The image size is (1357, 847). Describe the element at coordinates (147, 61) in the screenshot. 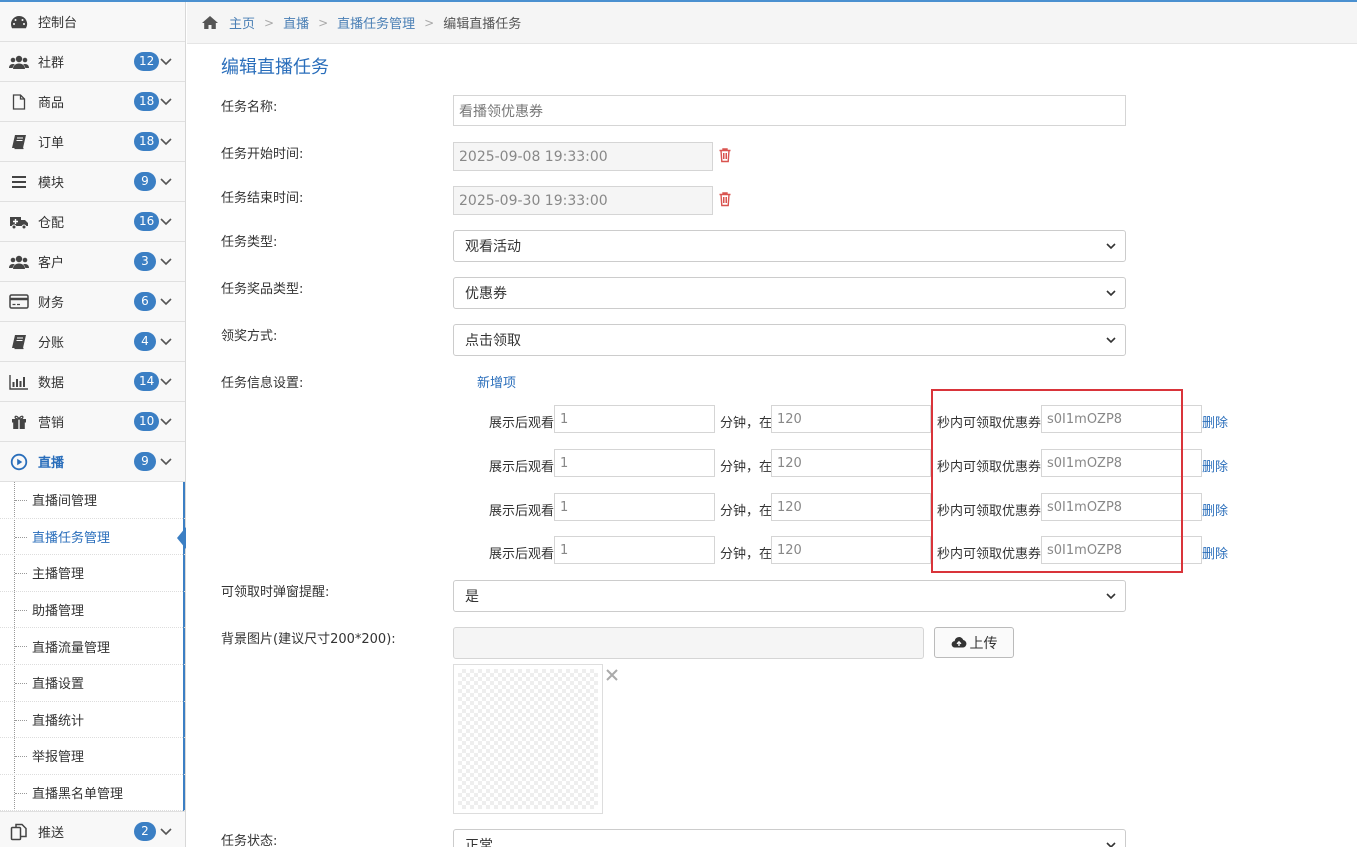

I see `count-badge: 12` at that location.